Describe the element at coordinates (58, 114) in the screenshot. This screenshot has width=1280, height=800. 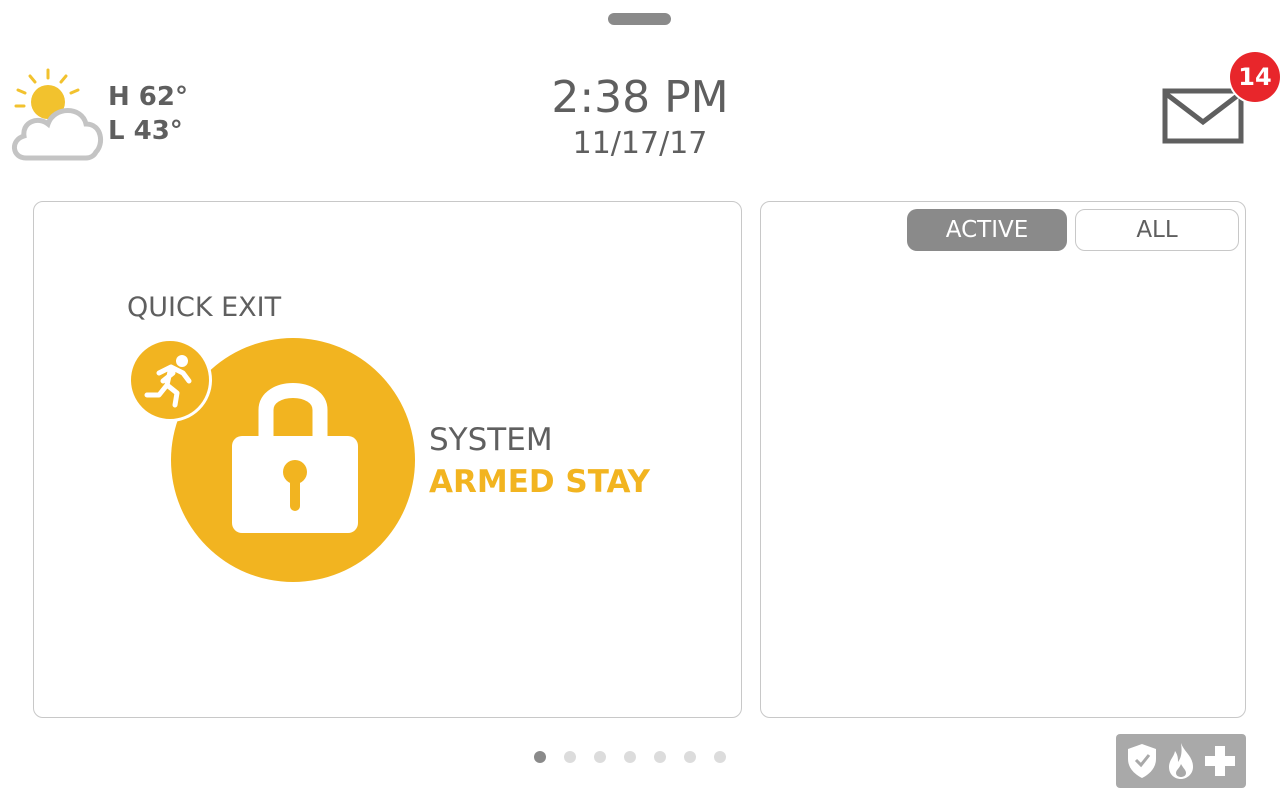
I see `partly-cloudy-icon` at that location.